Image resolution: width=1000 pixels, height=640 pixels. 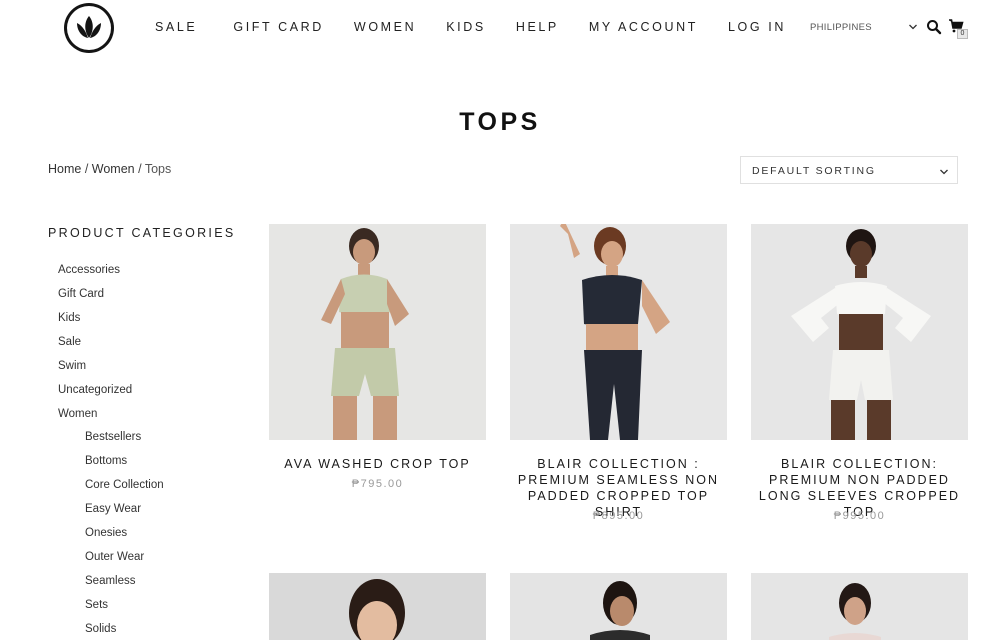 I want to click on product-price: ₱795.00, so click(x=377, y=484).